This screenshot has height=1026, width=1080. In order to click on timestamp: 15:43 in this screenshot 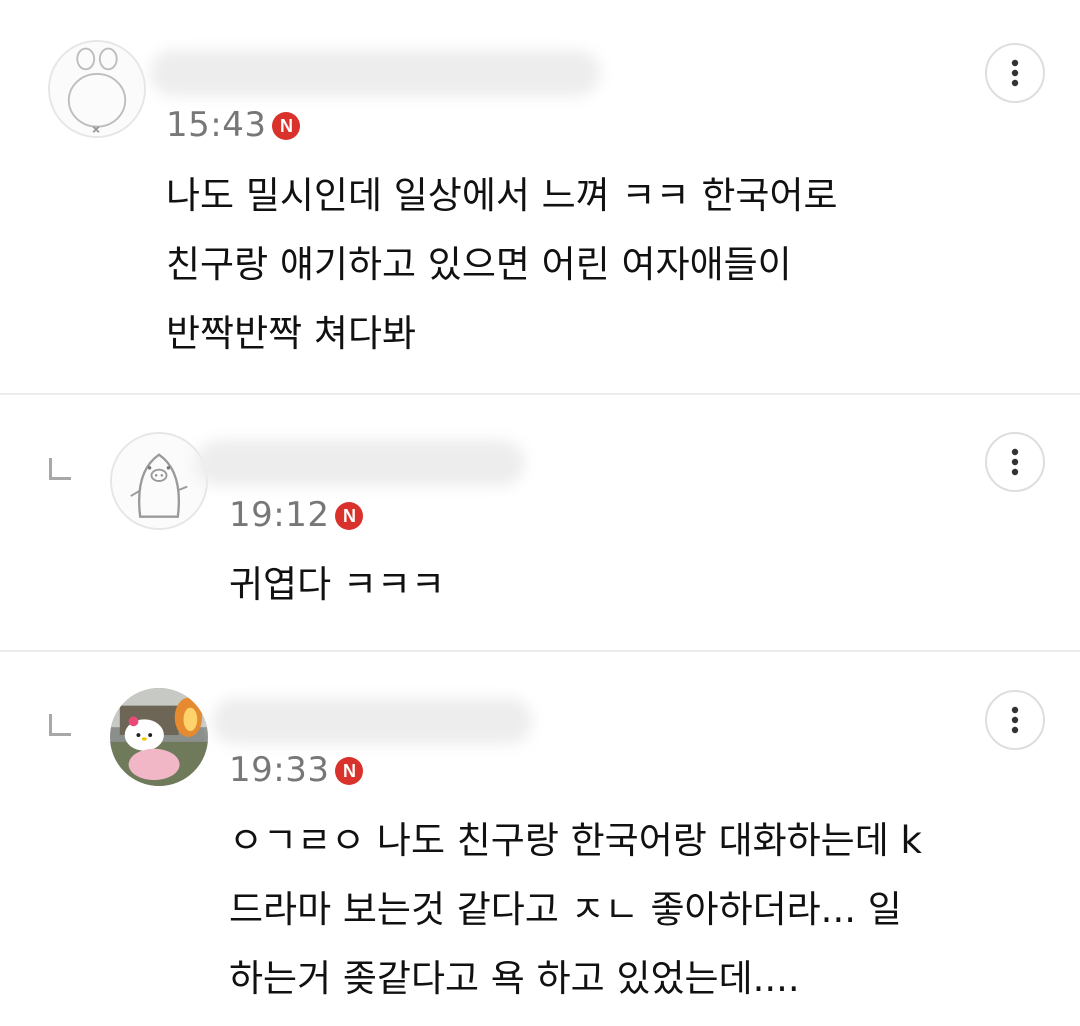, I will do `click(216, 125)`.